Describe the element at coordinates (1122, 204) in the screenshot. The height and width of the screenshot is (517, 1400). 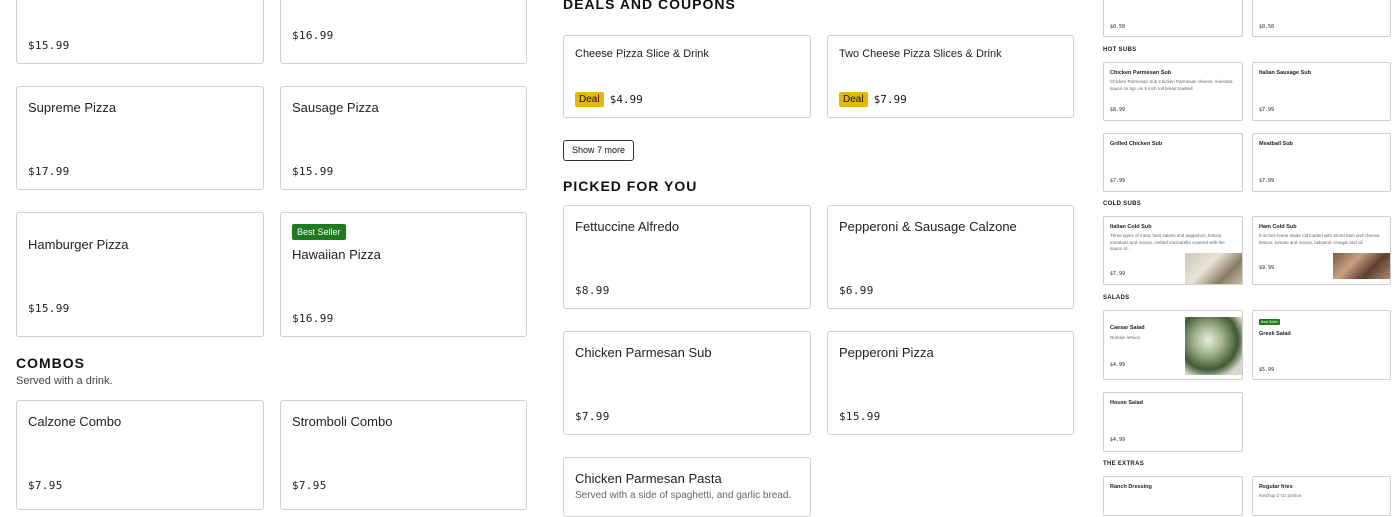
I see `section-title-cold-subs: COLD SUBS` at that location.